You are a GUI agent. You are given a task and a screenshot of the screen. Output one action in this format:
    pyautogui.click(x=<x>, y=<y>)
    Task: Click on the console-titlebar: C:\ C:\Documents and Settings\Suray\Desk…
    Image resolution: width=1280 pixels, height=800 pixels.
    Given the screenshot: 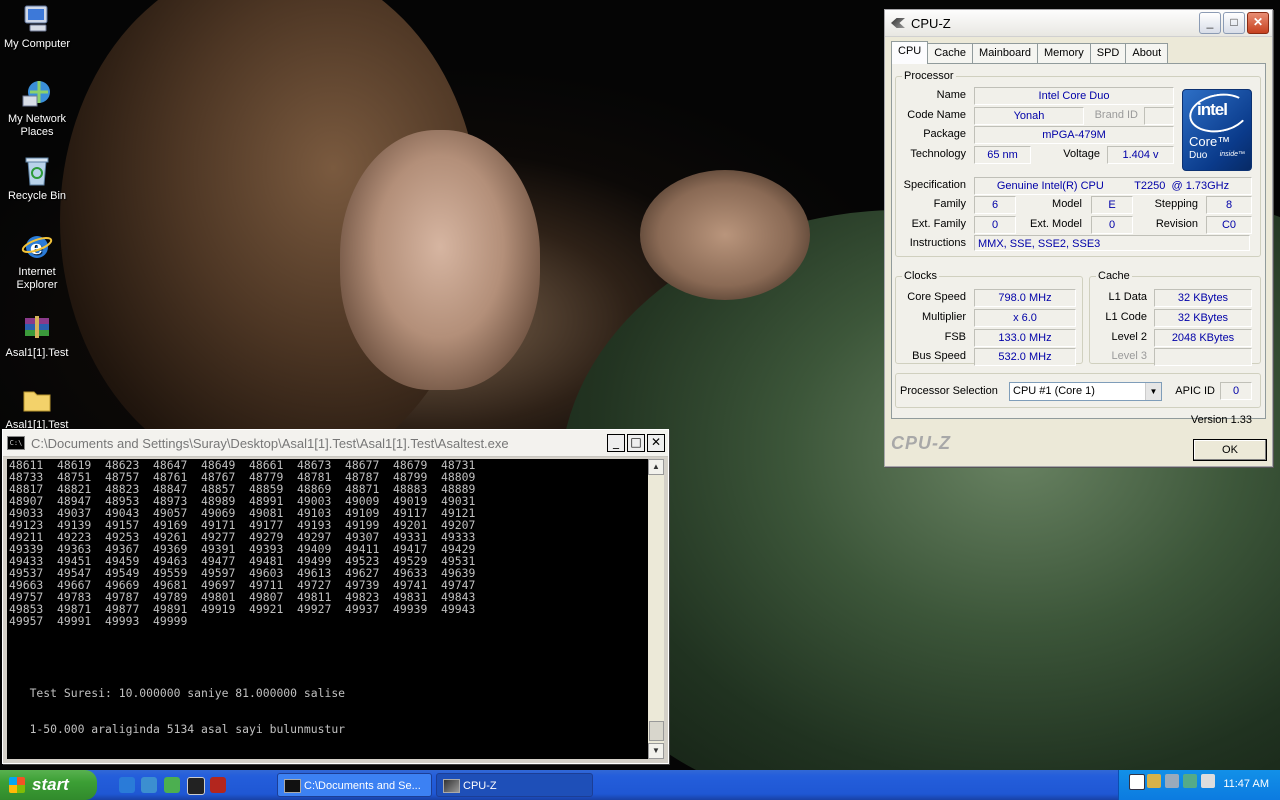 What is the action you would take?
    pyautogui.click(x=335, y=443)
    